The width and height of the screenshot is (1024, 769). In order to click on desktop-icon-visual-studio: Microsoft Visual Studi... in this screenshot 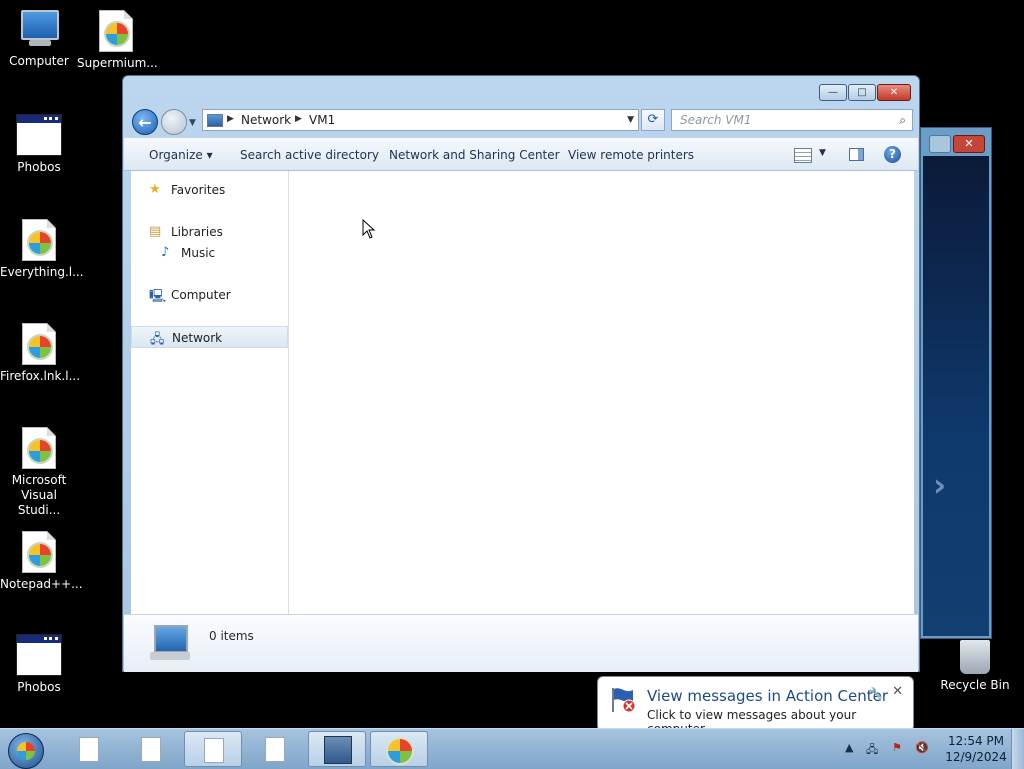, I will do `click(39, 472)`.